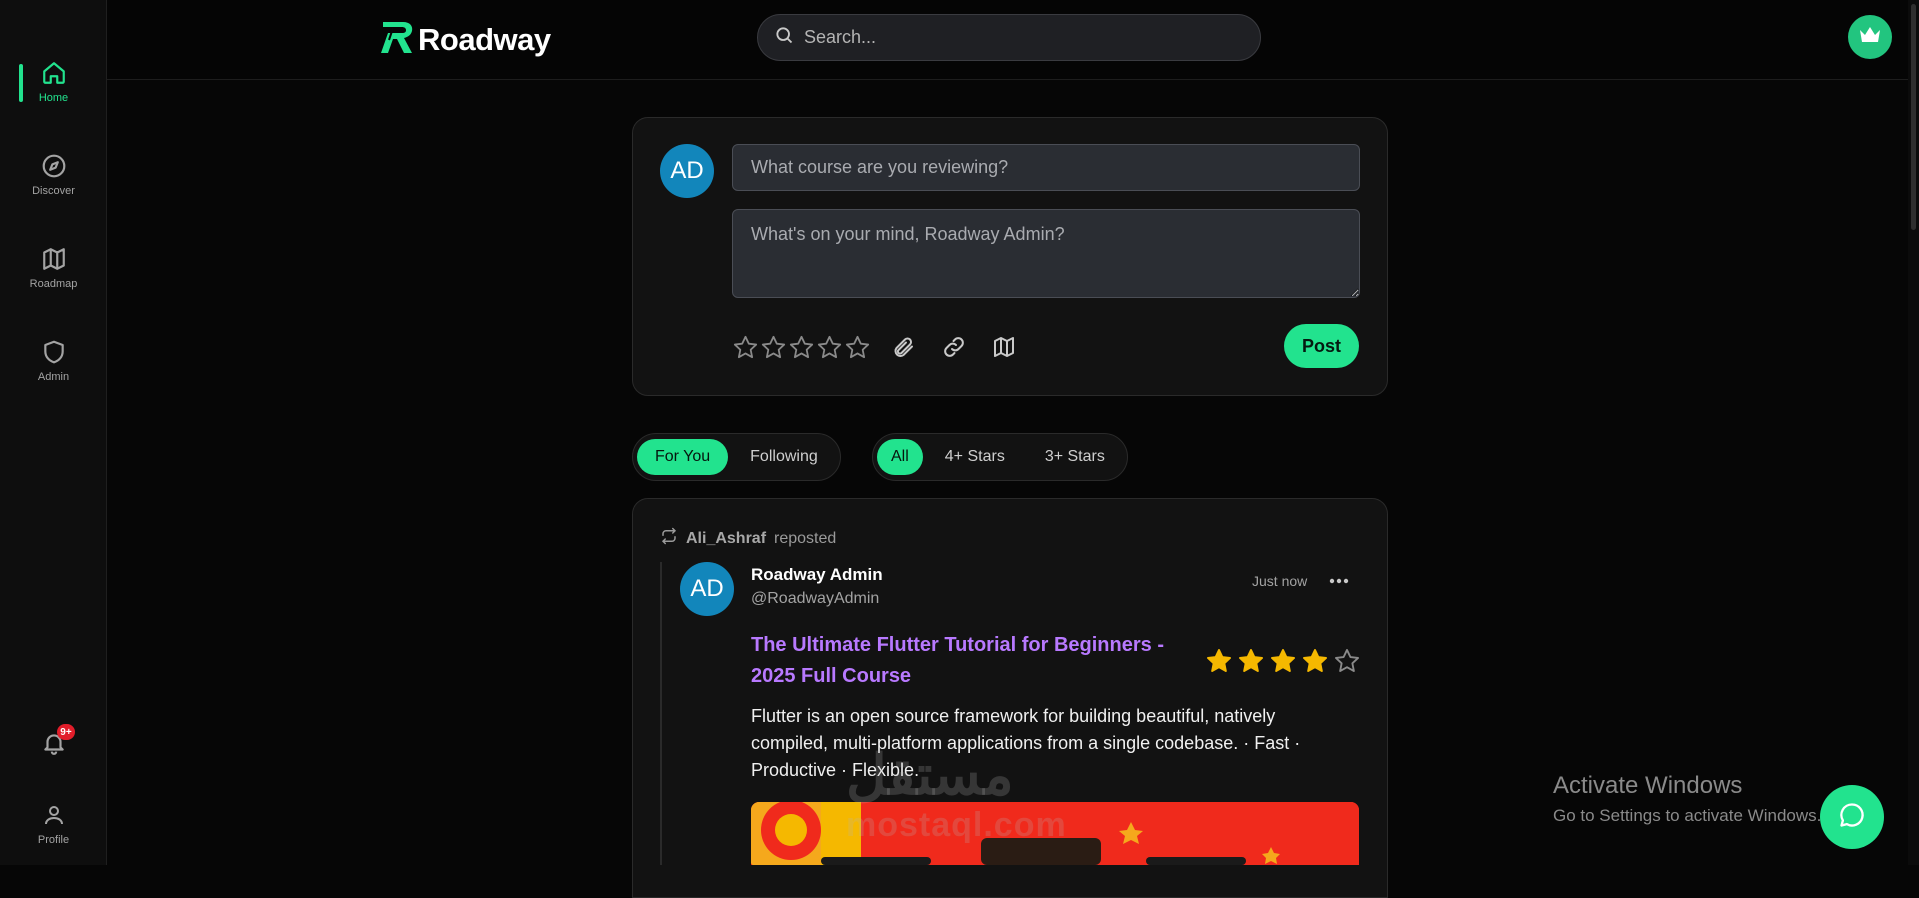 The image size is (1919, 898). What do you see at coordinates (54, 73) in the screenshot?
I see `home-icon` at bounding box center [54, 73].